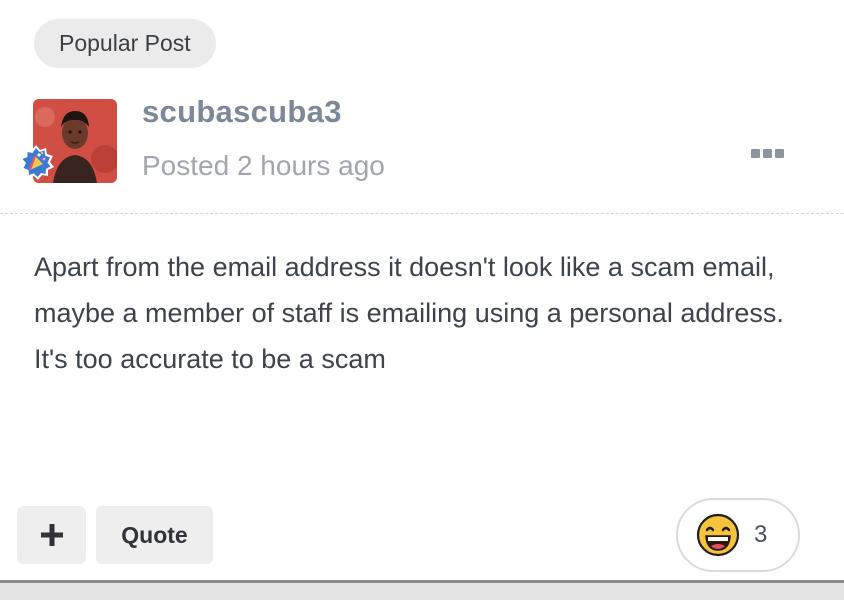 This screenshot has width=844, height=600. What do you see at coordinates (761, 534) in the screenshot?
I see `reaction-count: 3` at bounding box center [761, 534].